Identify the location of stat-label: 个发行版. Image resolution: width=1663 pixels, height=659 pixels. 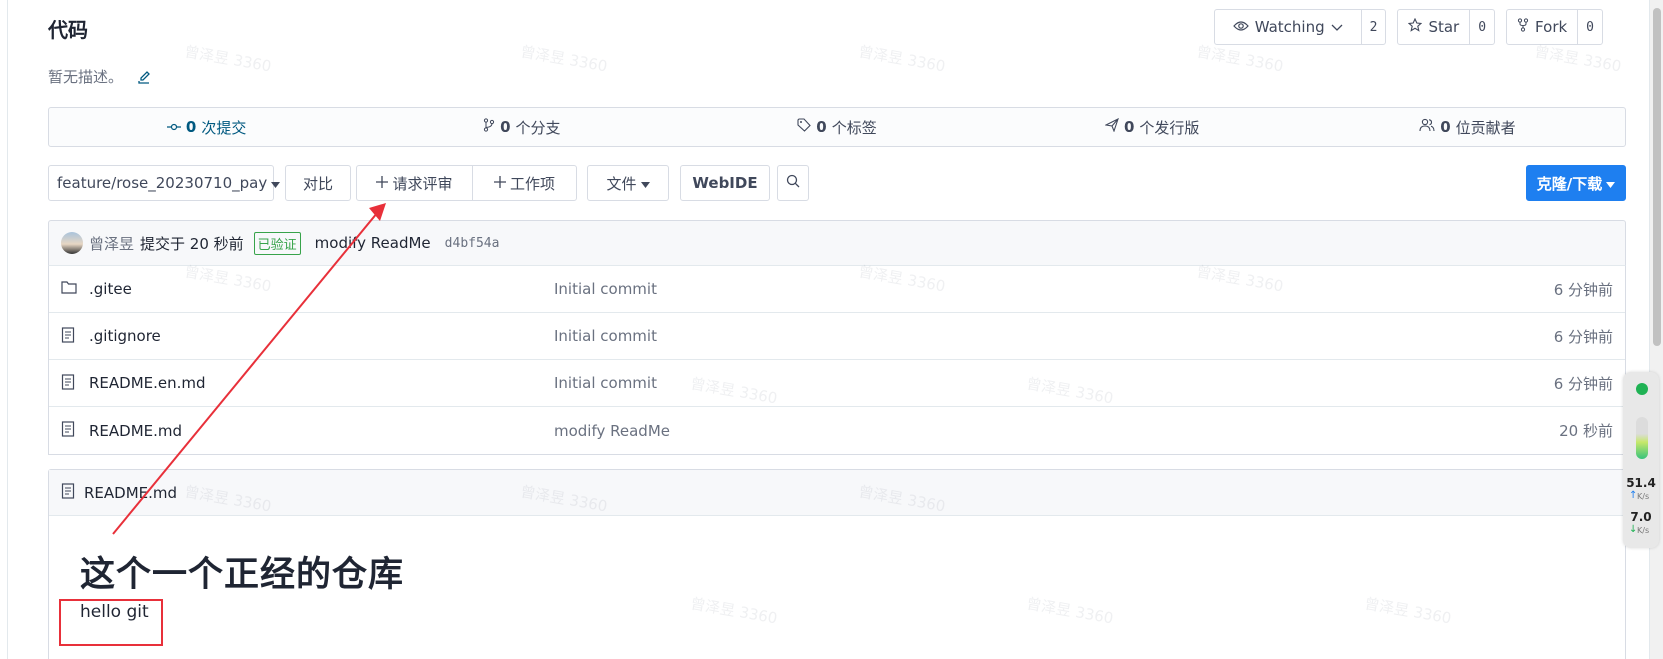
(1169, 127).